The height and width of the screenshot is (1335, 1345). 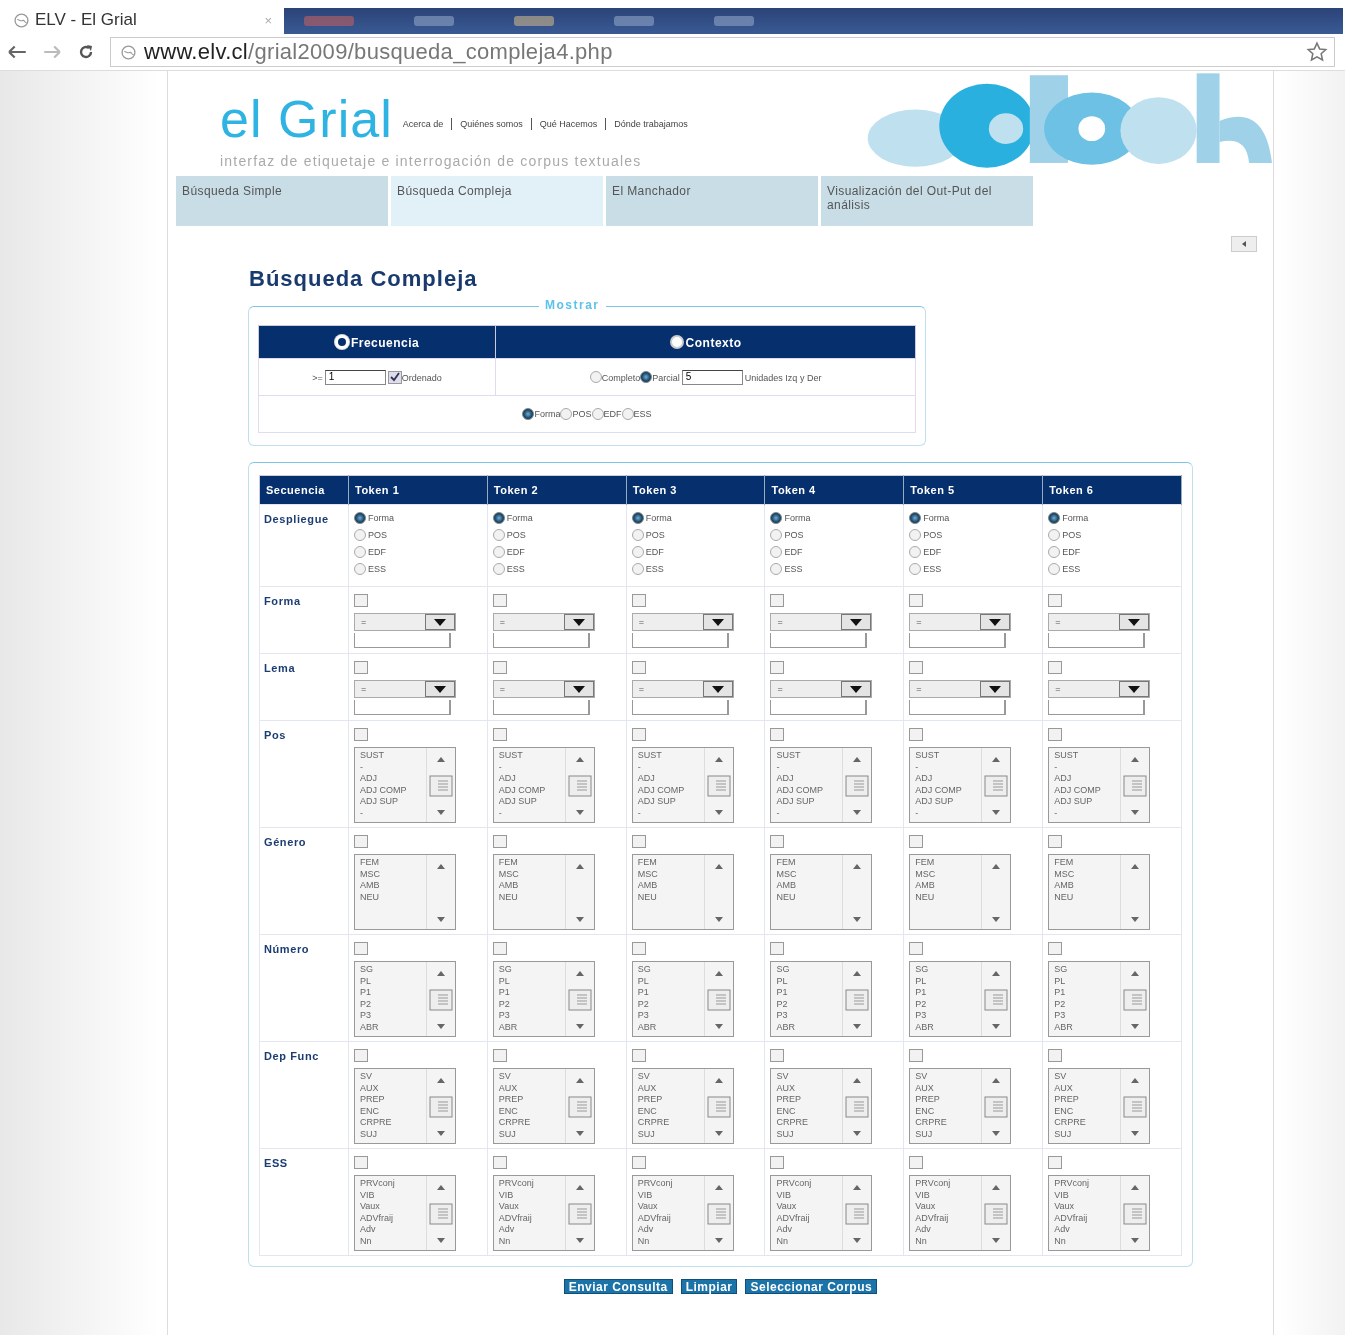 I want to click on list-option: SUST, so click(x=390, y=756).